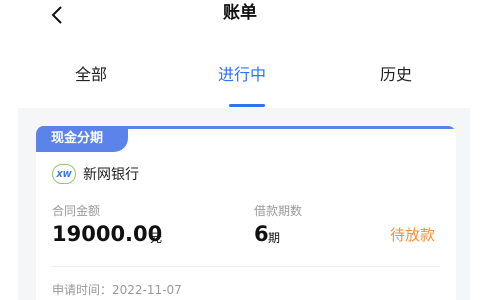 The width and height of the screenshot is (480, 300). Describe the element at coordinates (261, 234) in the screenshot. I see `loan-term: 6` at that location.